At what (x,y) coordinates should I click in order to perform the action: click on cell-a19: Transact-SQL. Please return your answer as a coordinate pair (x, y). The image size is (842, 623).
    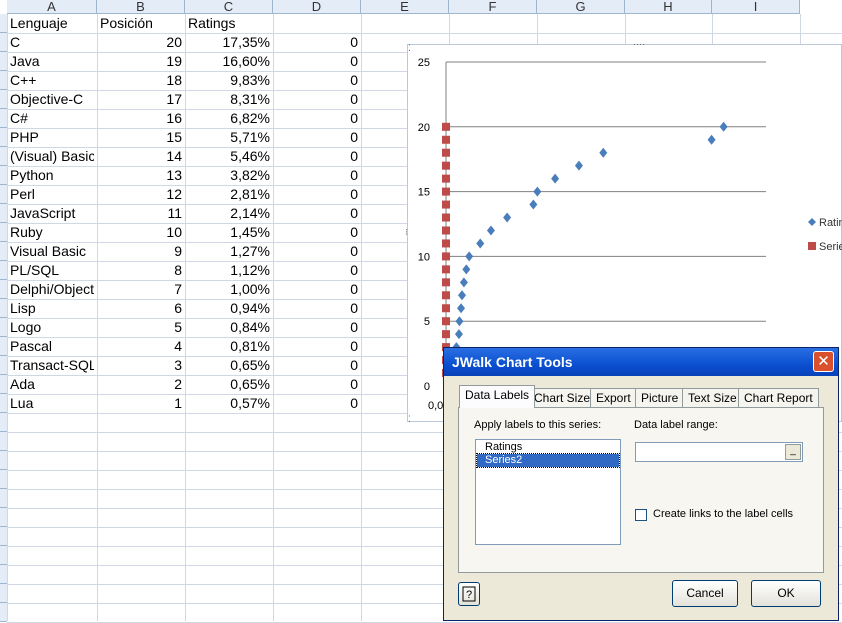
    Looking at the image, I should click on (52, 365).